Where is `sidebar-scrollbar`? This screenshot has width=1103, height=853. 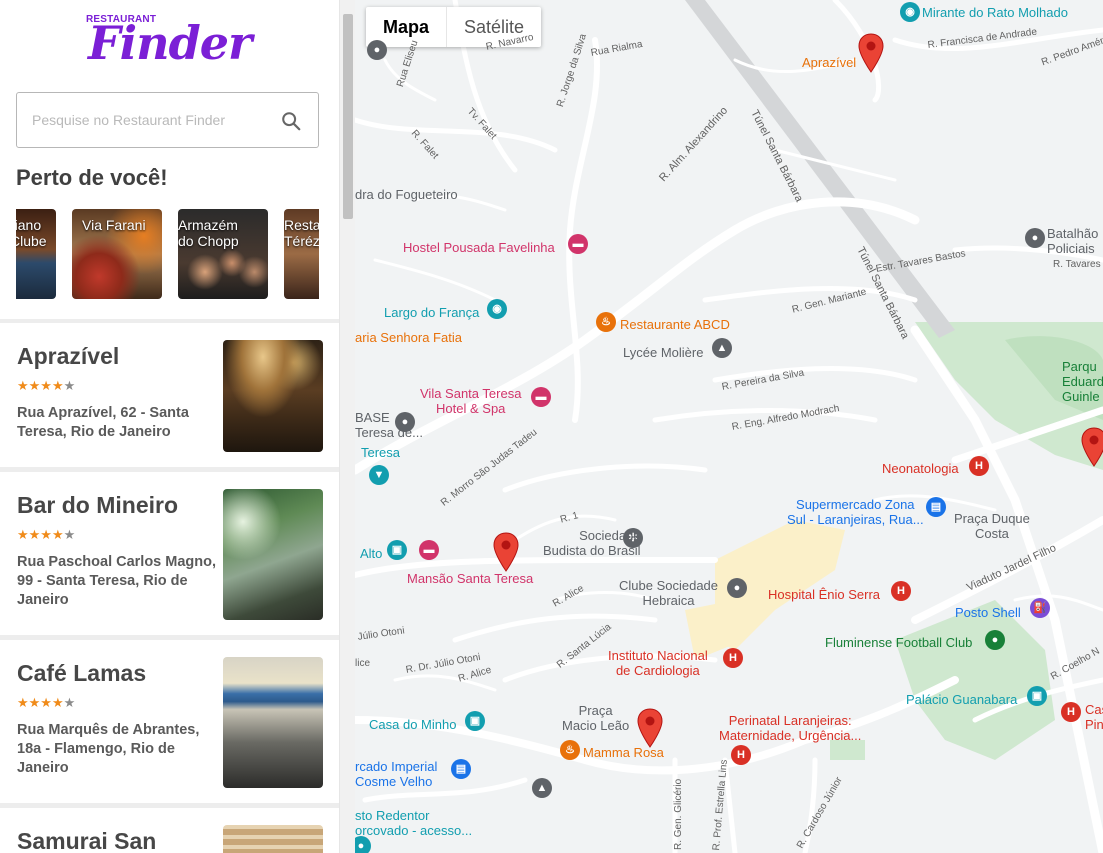 sidebar-scrollbar is located at coordinates (347, 426).